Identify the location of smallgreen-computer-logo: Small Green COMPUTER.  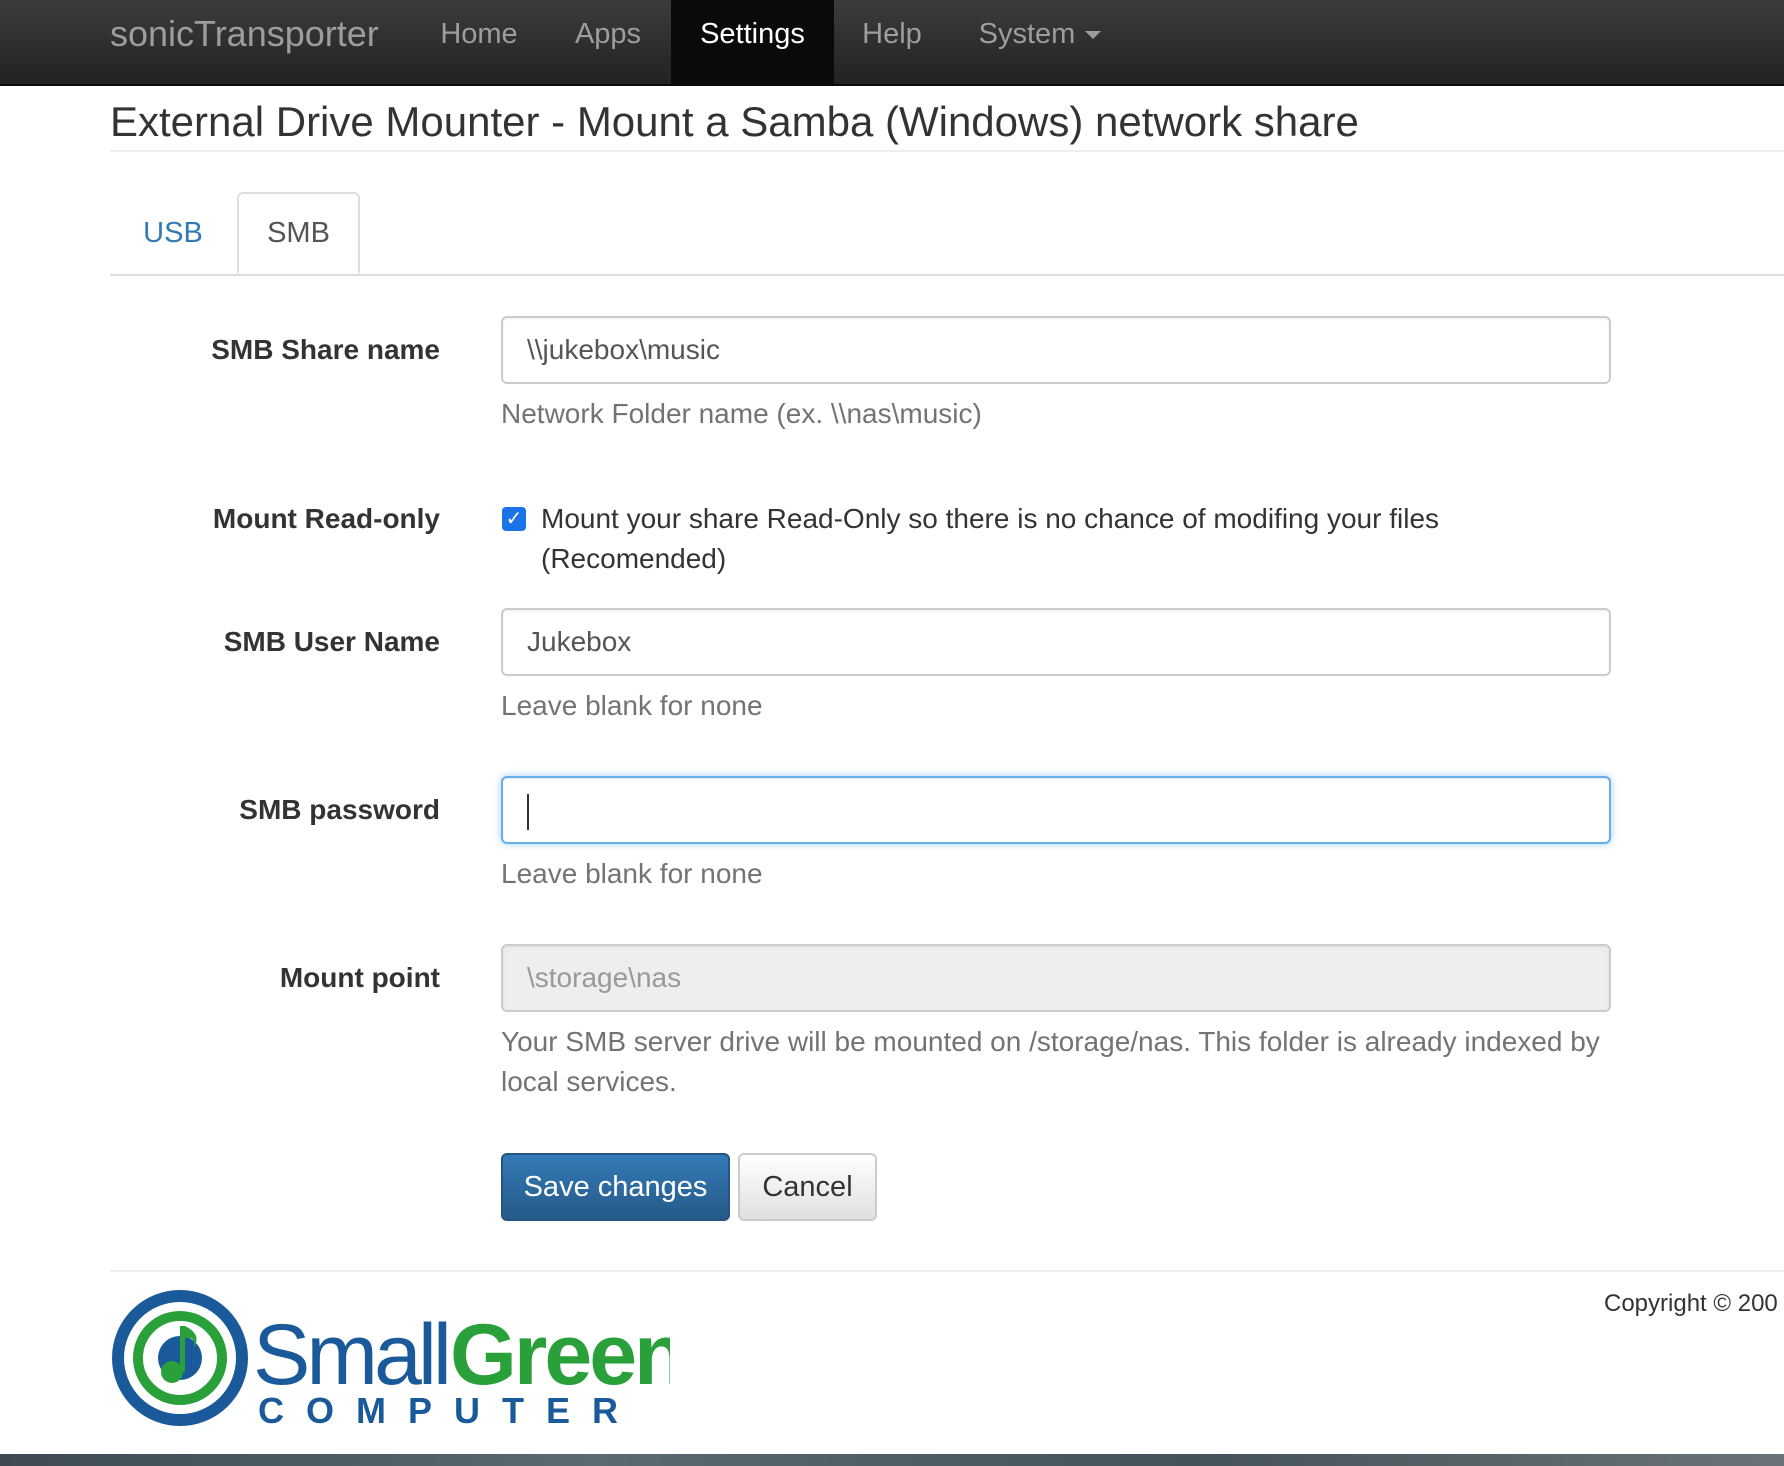
(391, 1360).